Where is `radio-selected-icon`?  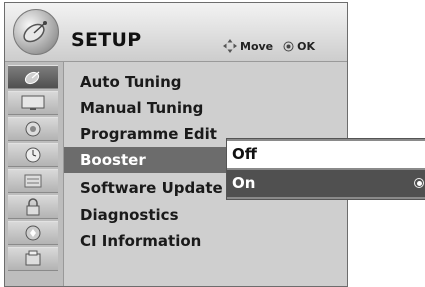 radio-selected-icon is located at coordinates (419, 183).